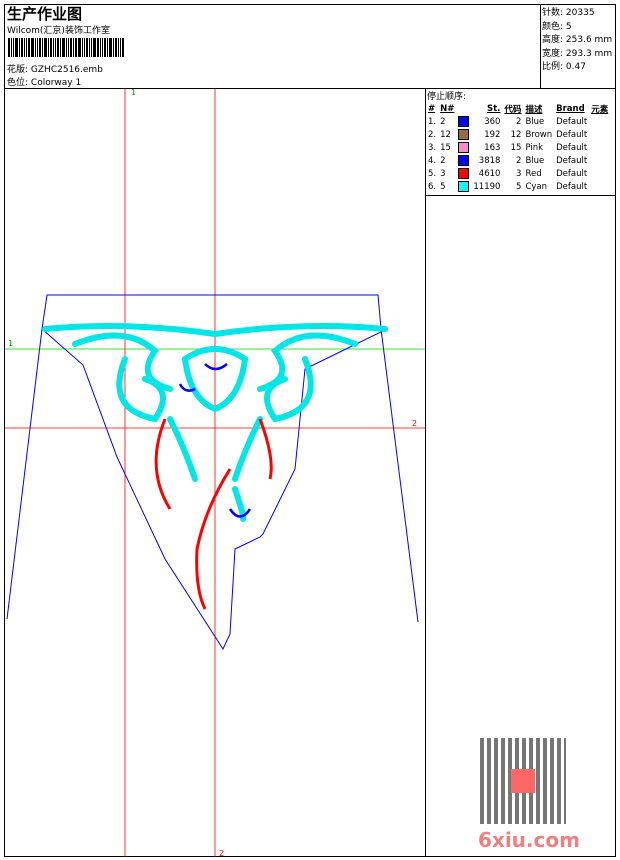 This screenshot has width=620, height=860. Describe the element at coordinates (553, 40) in the screenshot. I see `stat-label: 高度:` at that location.